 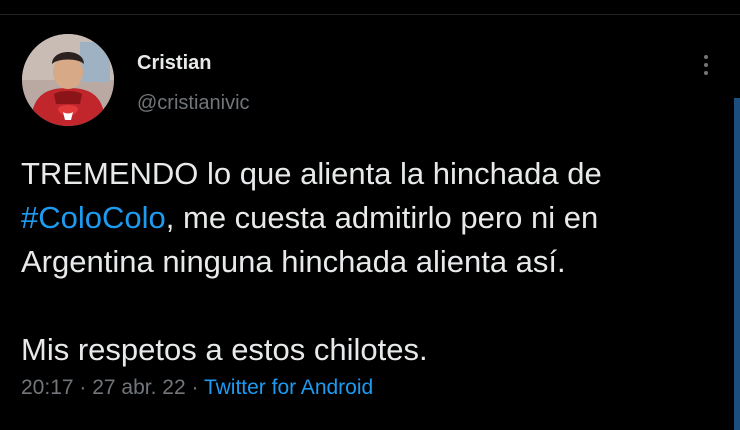 What do you see at coordinates (47, 387) in the screenshot?
I see `tweet-time: 20:17` at bounding box center [47, 387].